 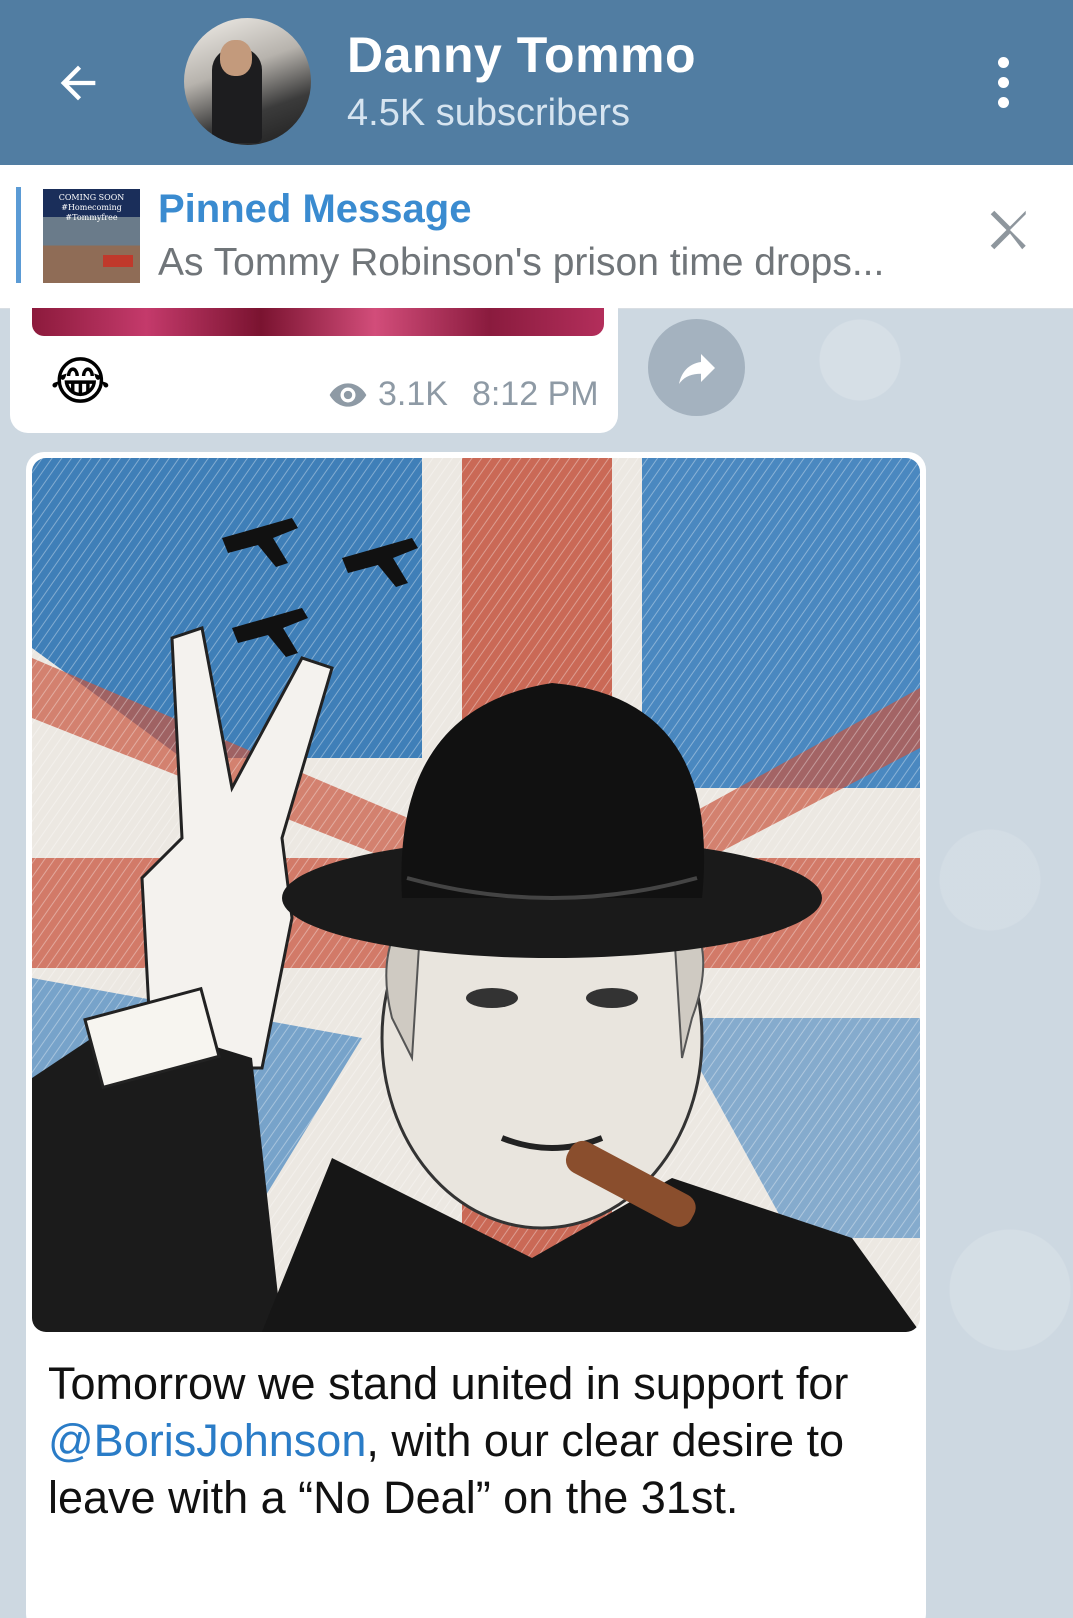 I want to click on caption-text-start: Tomorrow we stand united in support for, so click(x=448, y=1383).